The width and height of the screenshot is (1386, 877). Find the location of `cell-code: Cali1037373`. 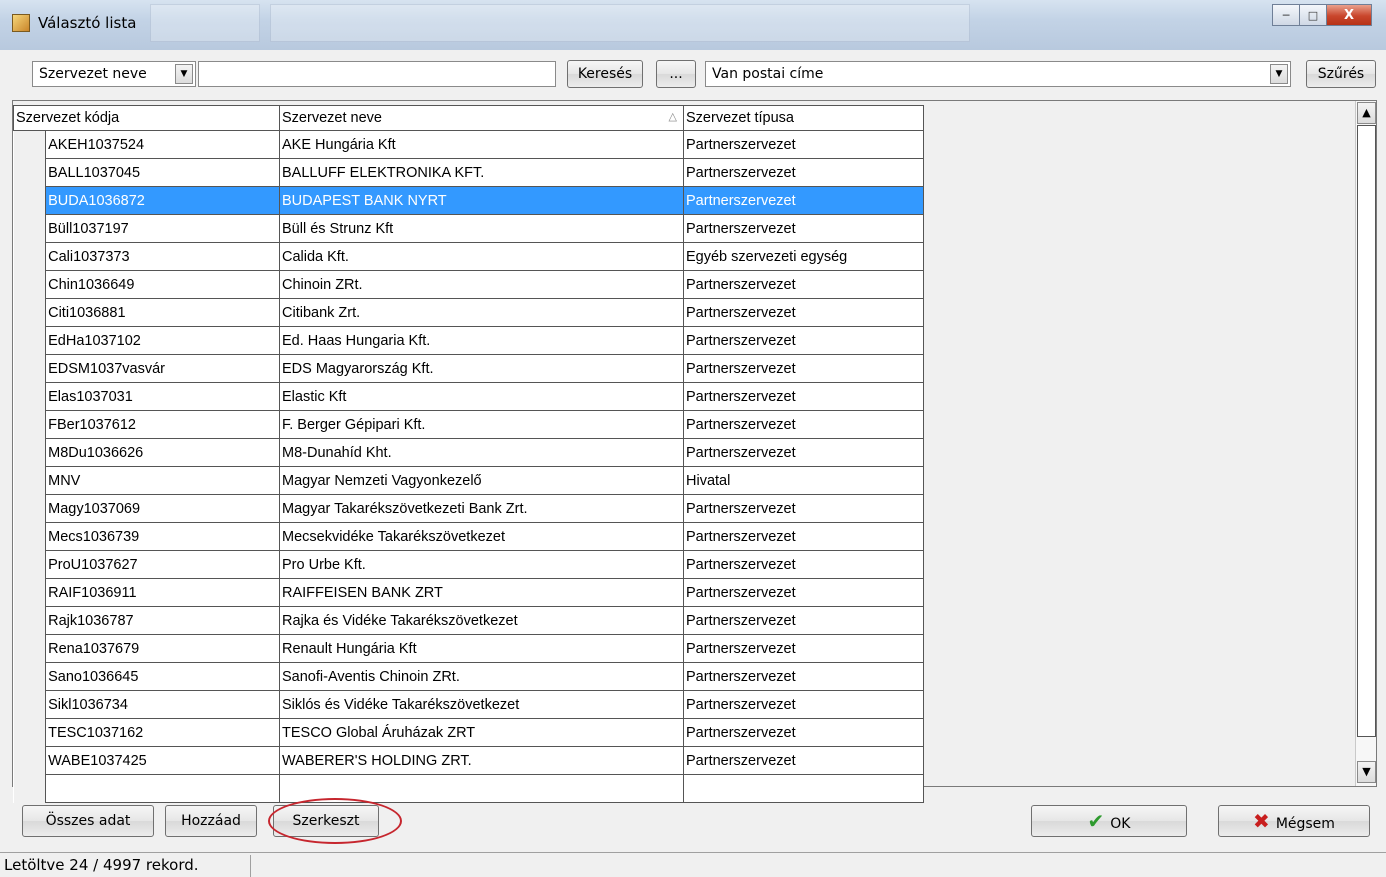

cell-code: Cali1037373 is located at coordinates (162, 256).